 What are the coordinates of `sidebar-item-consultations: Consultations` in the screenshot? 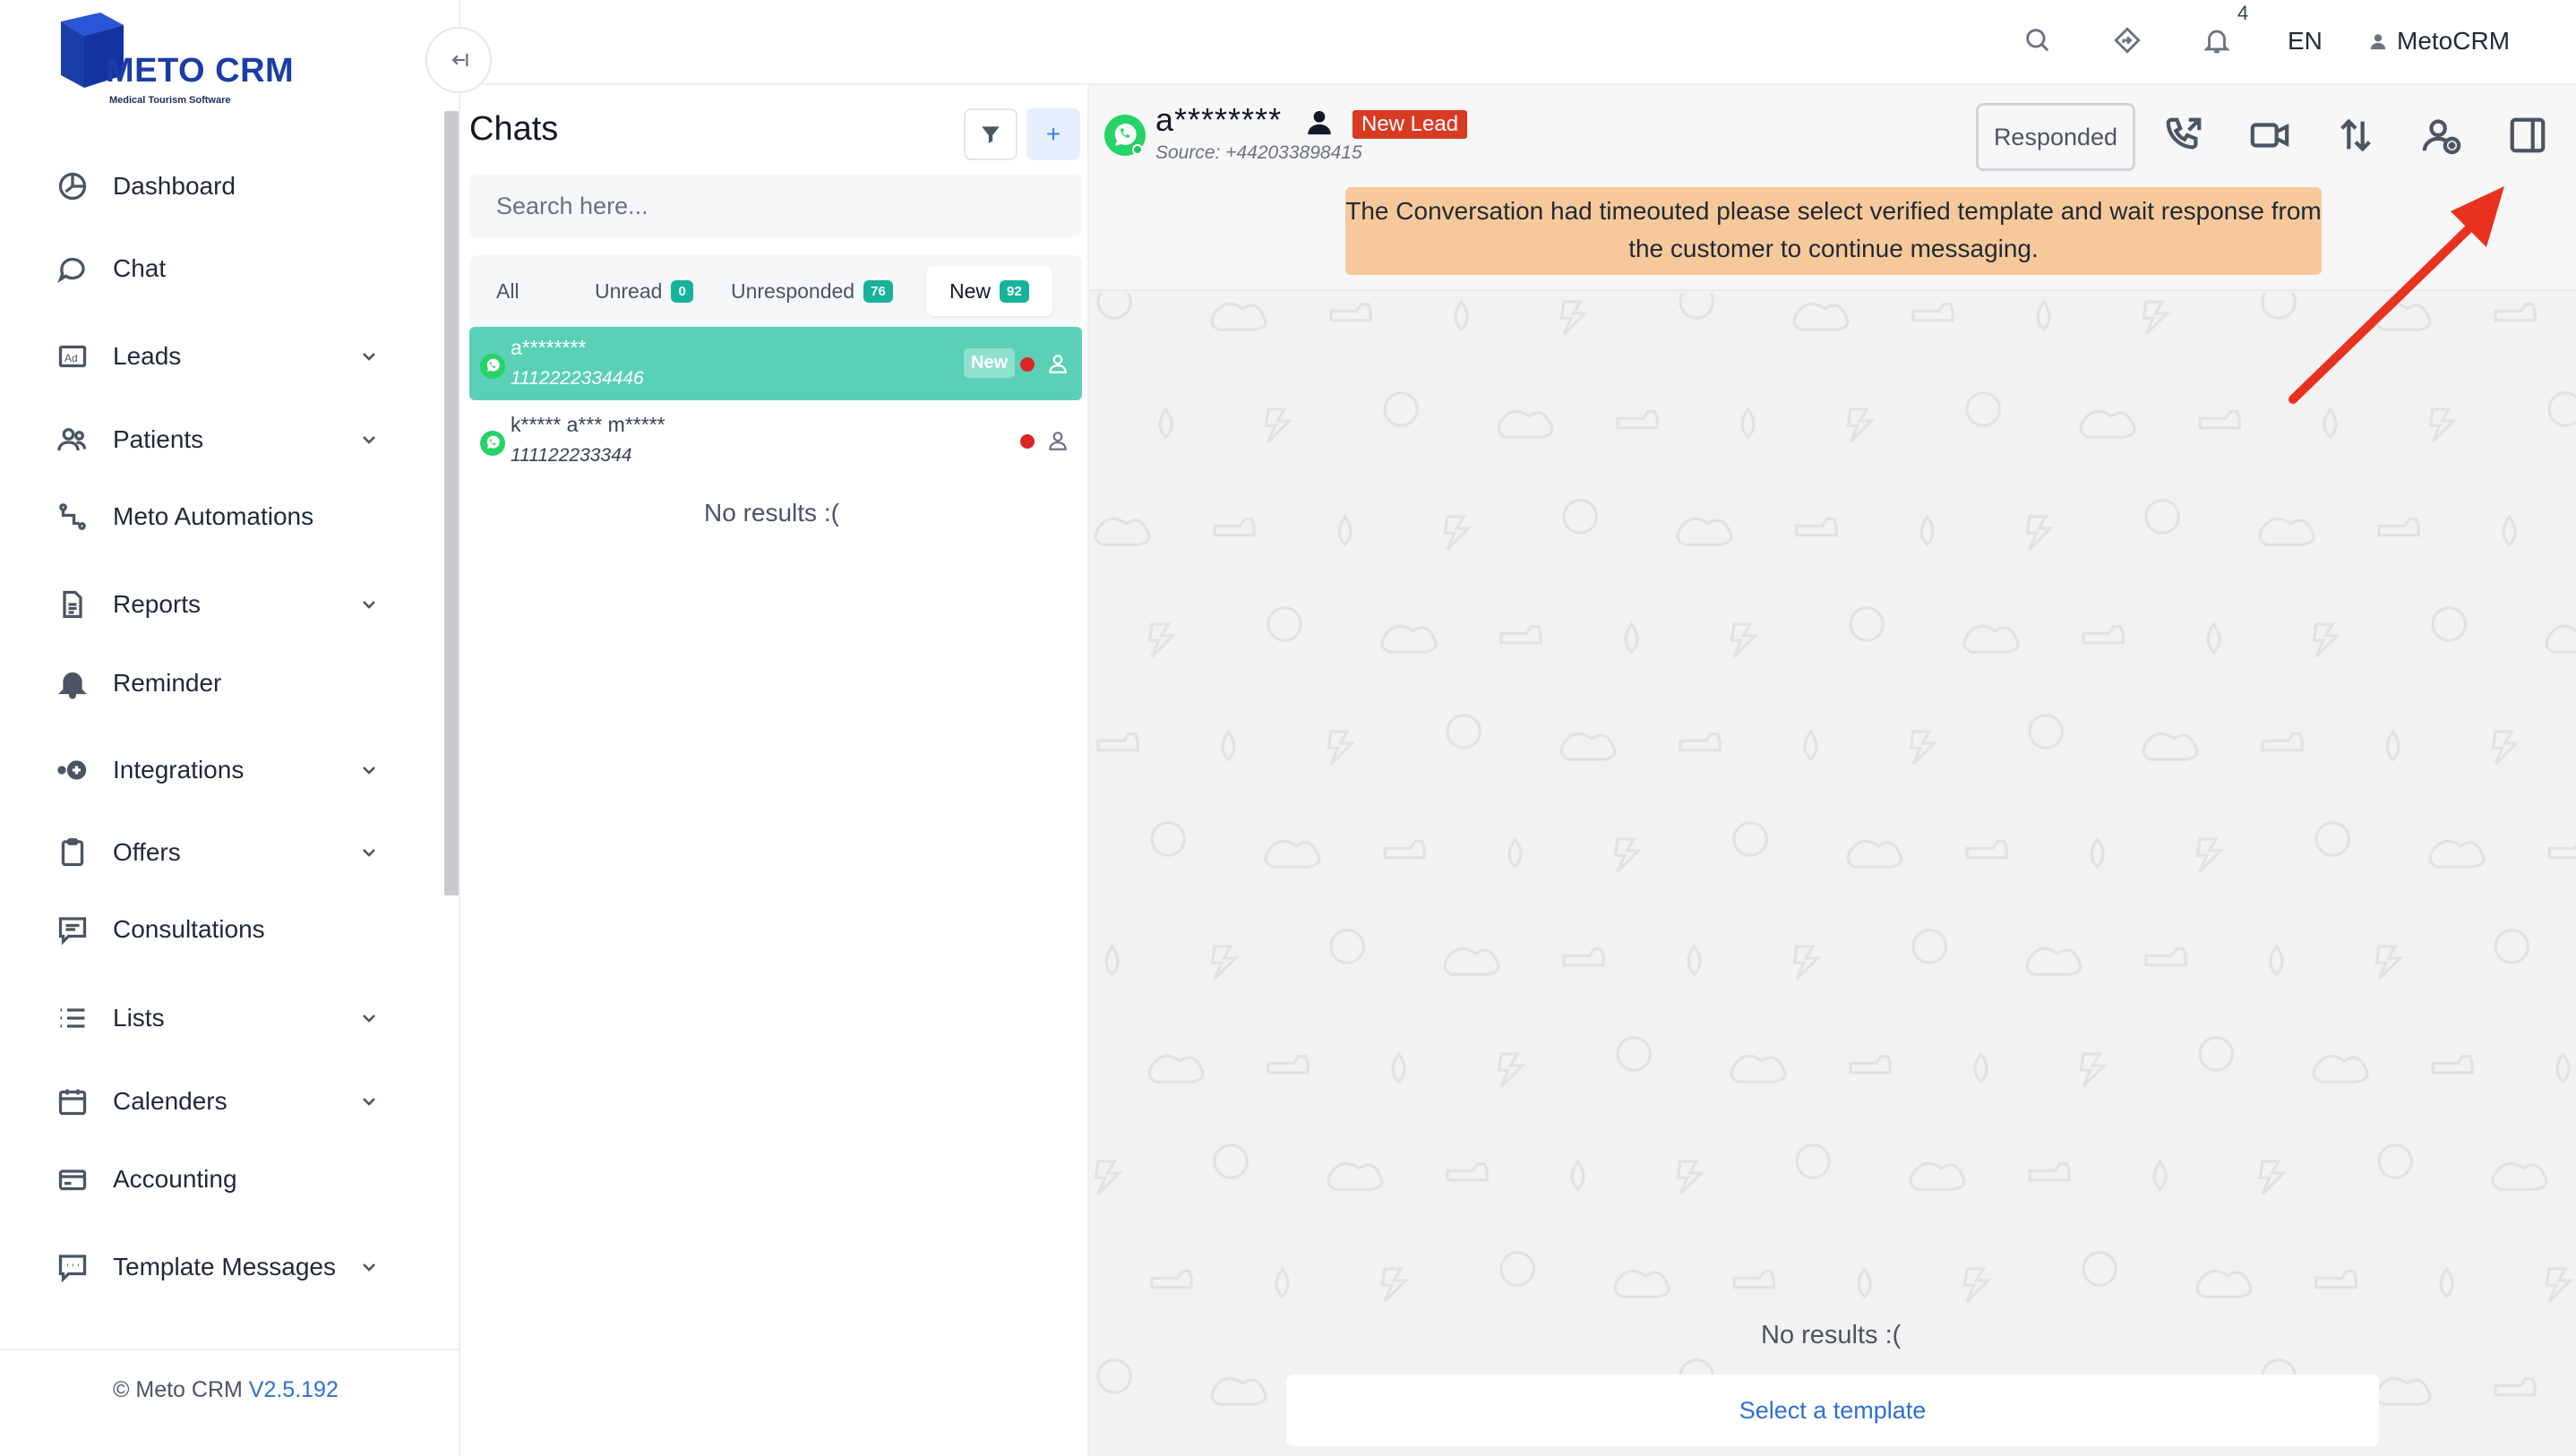 It's located at (215, 929).